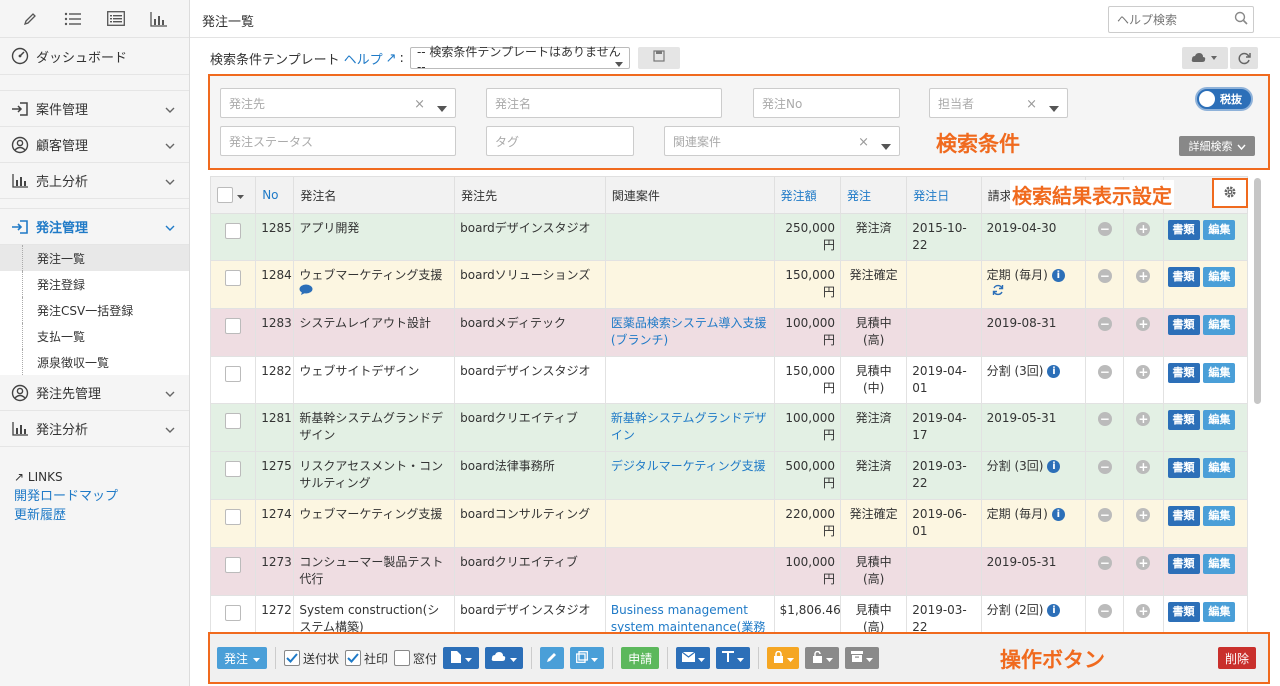 This screenshot has width=1280, height=686. Describe the element at coordinates (116, 19) in the screenshot. I see `list-detail-icon` at that location.